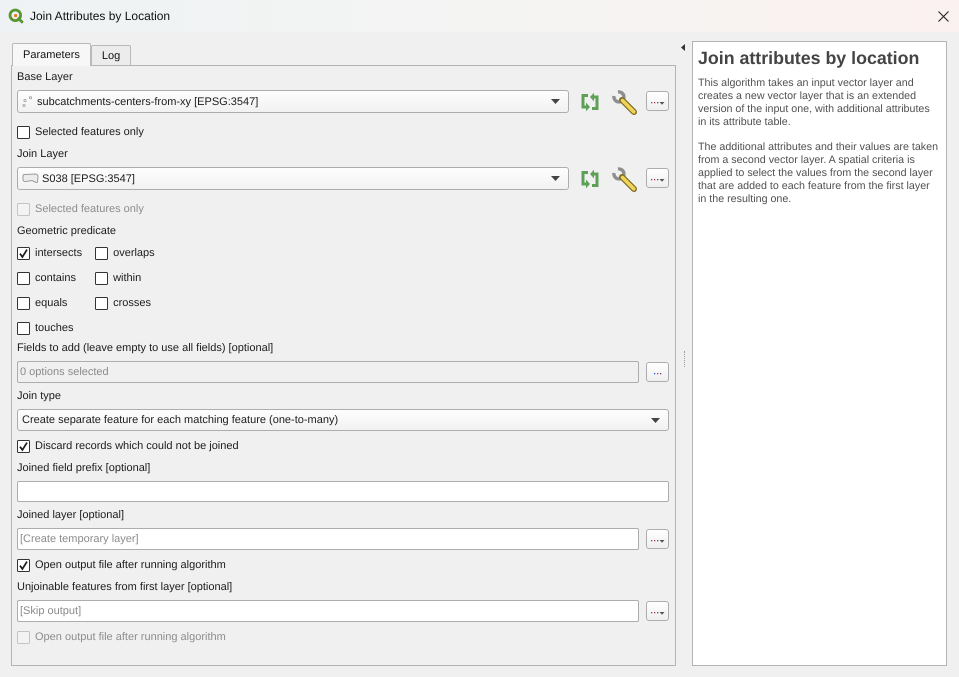  I want to click on checkbox-option: Open output file after running algorithm, so click(343, 565).